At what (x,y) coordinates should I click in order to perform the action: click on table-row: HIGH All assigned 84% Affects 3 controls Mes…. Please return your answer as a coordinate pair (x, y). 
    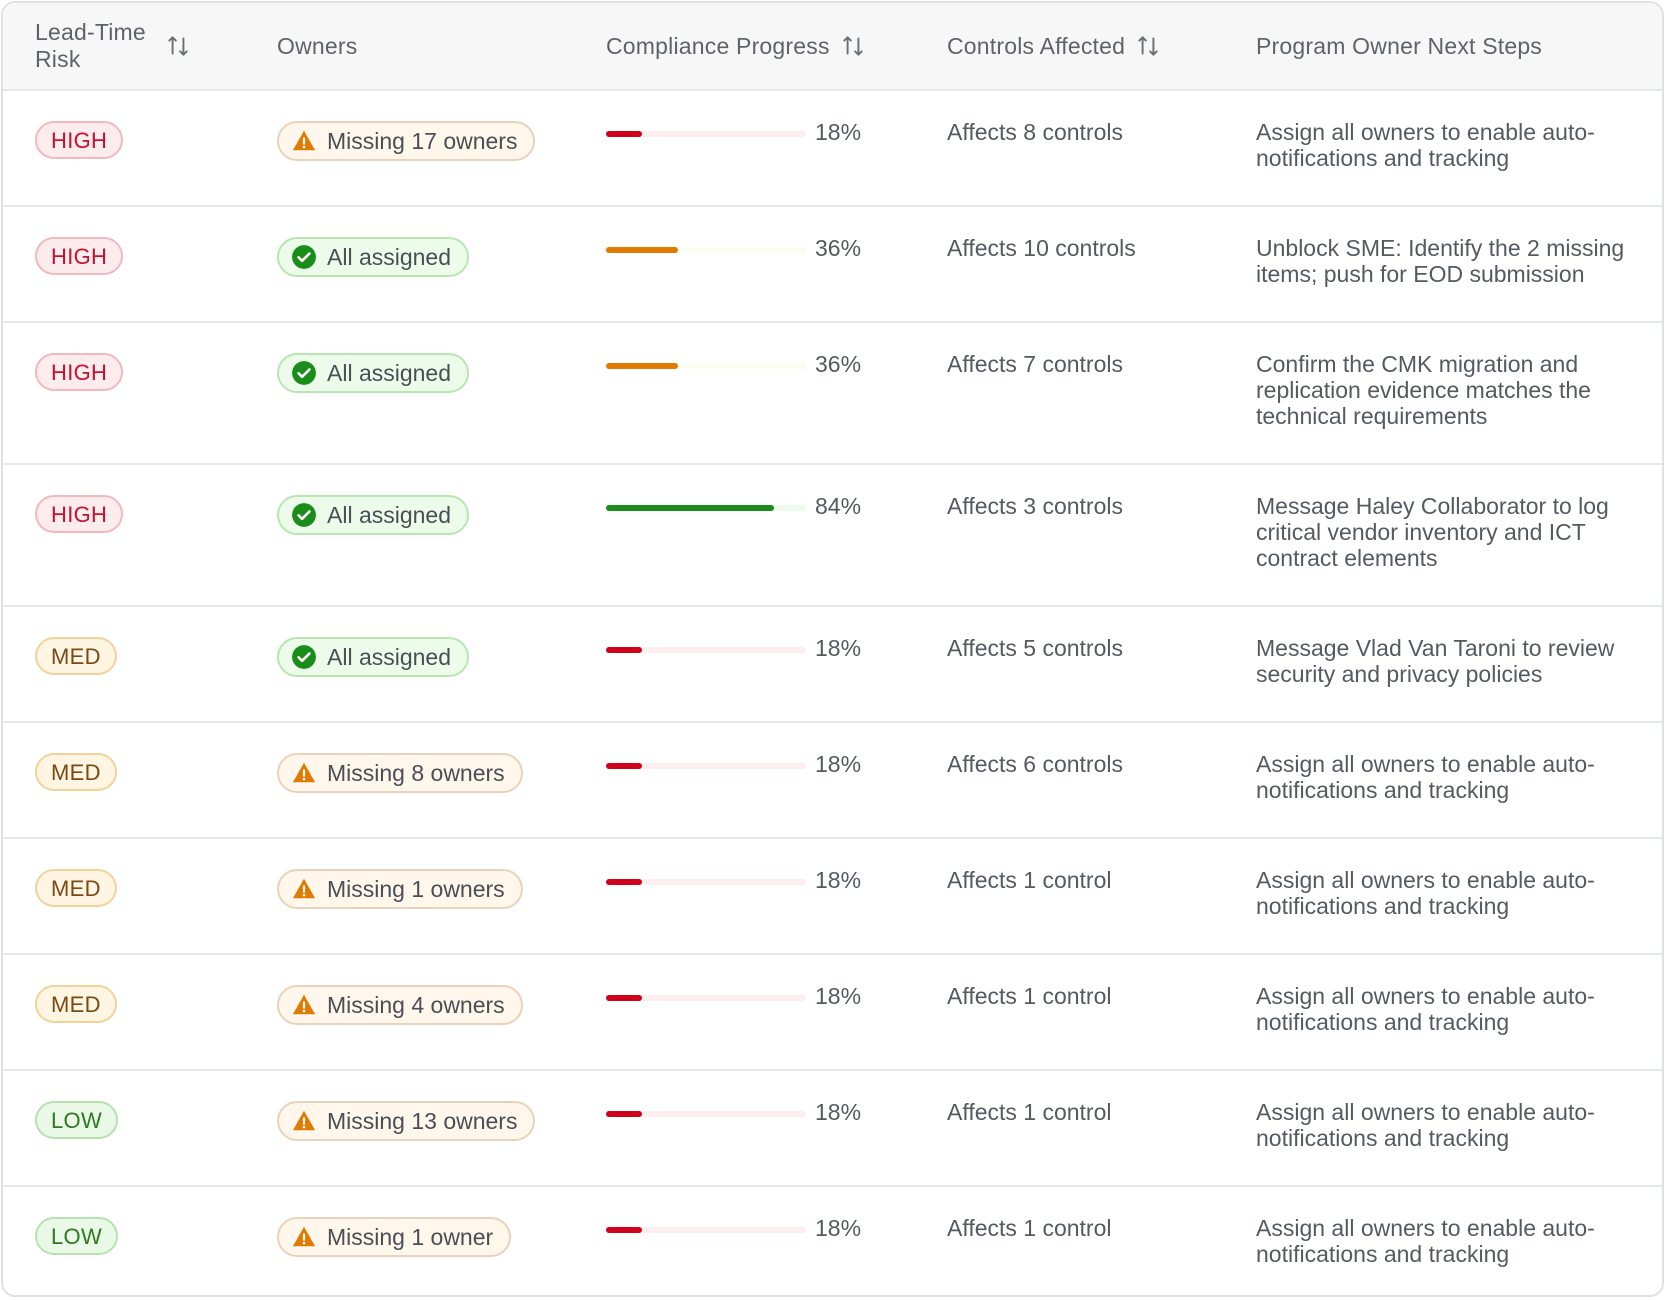
    Looking at the image, I should click on (832, 536).